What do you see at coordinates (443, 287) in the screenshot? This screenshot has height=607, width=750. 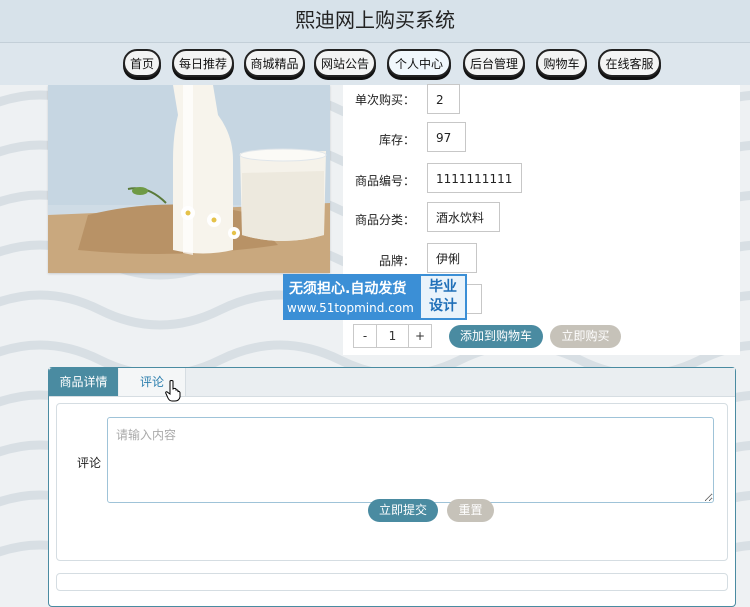 I see `watermark-badge-top: 毕业` at bounding box center [443, 287].